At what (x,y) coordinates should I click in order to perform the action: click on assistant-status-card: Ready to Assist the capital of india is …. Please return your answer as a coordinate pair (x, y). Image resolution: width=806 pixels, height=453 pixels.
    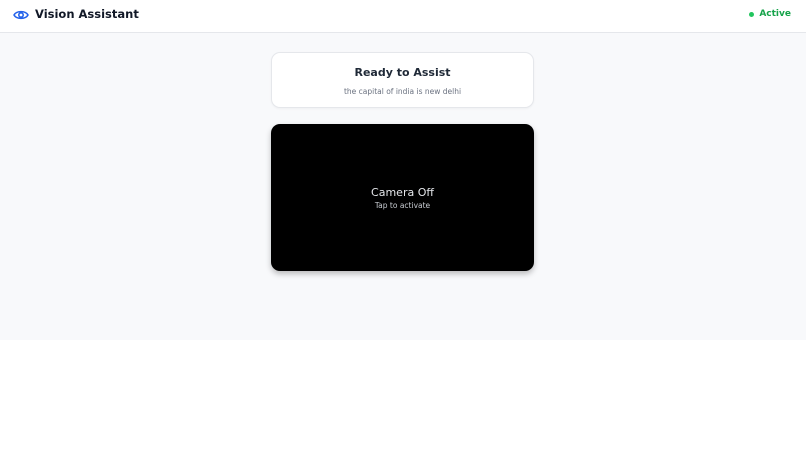
    Looking at the image, I should click on (402, 80).